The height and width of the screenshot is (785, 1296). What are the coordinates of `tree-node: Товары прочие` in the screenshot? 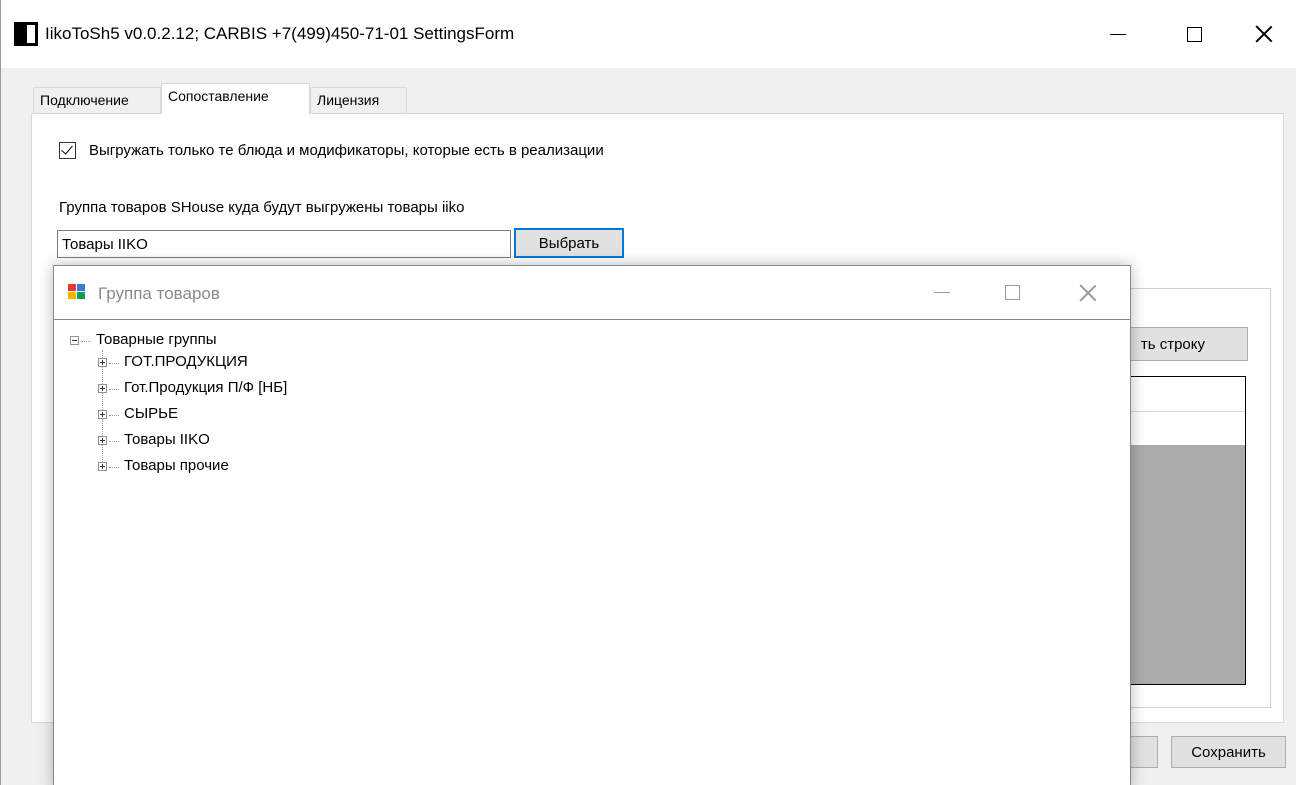 It's located at (176, 466).